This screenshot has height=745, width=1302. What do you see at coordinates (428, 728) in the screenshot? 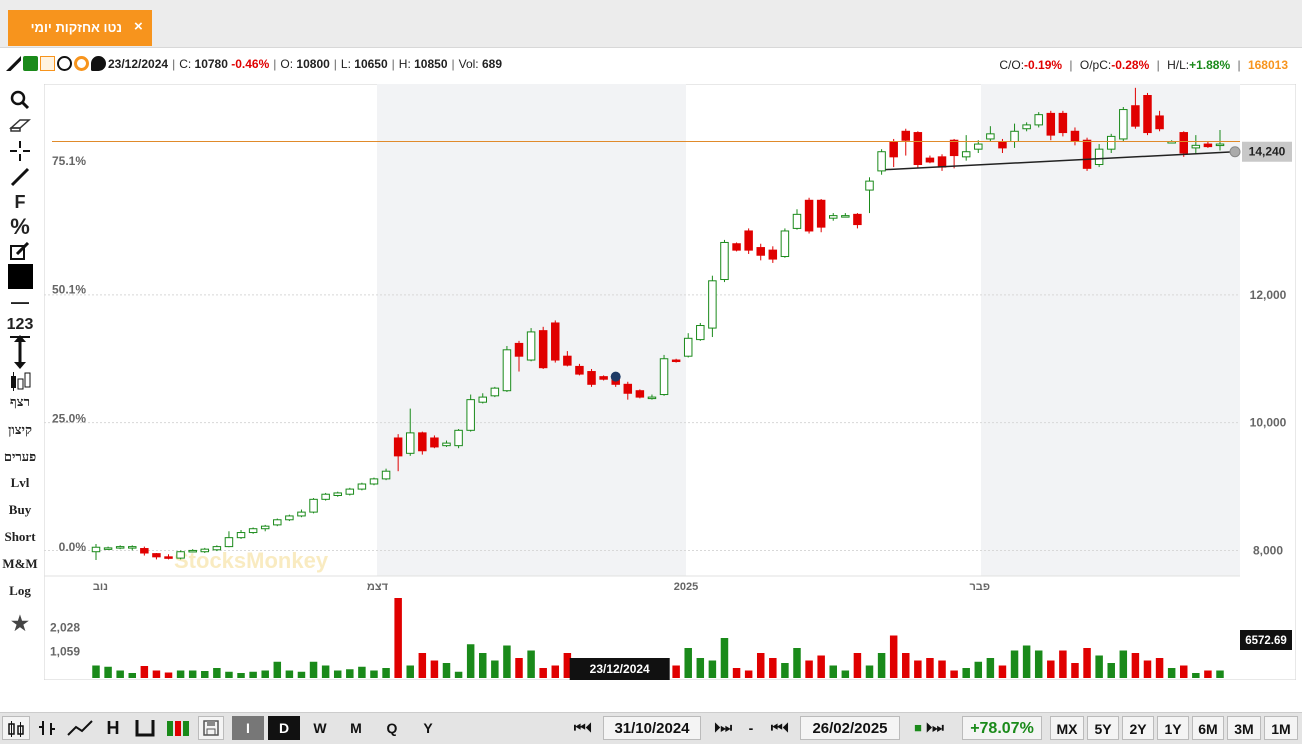
I see `interval-yearly-button: Y` at bounding box center [428, 728].